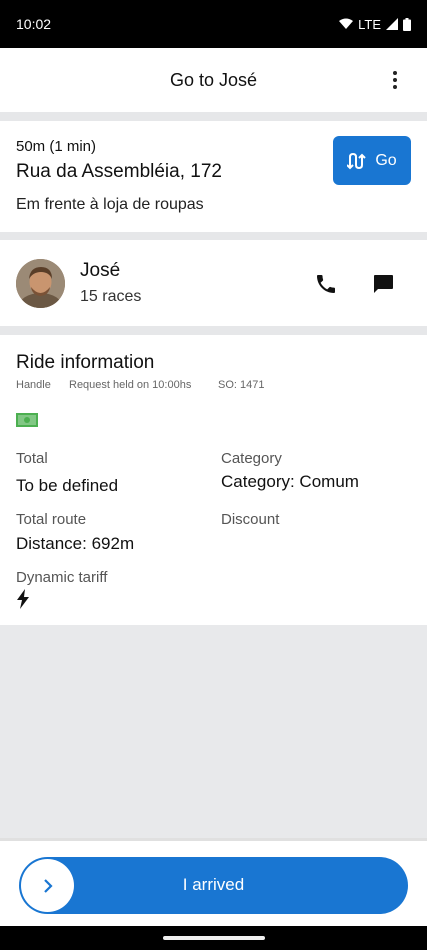  What do you see at coordinates (357, 160) in the screenshot?
I see `route-icon` at bounding box center [357, 160].